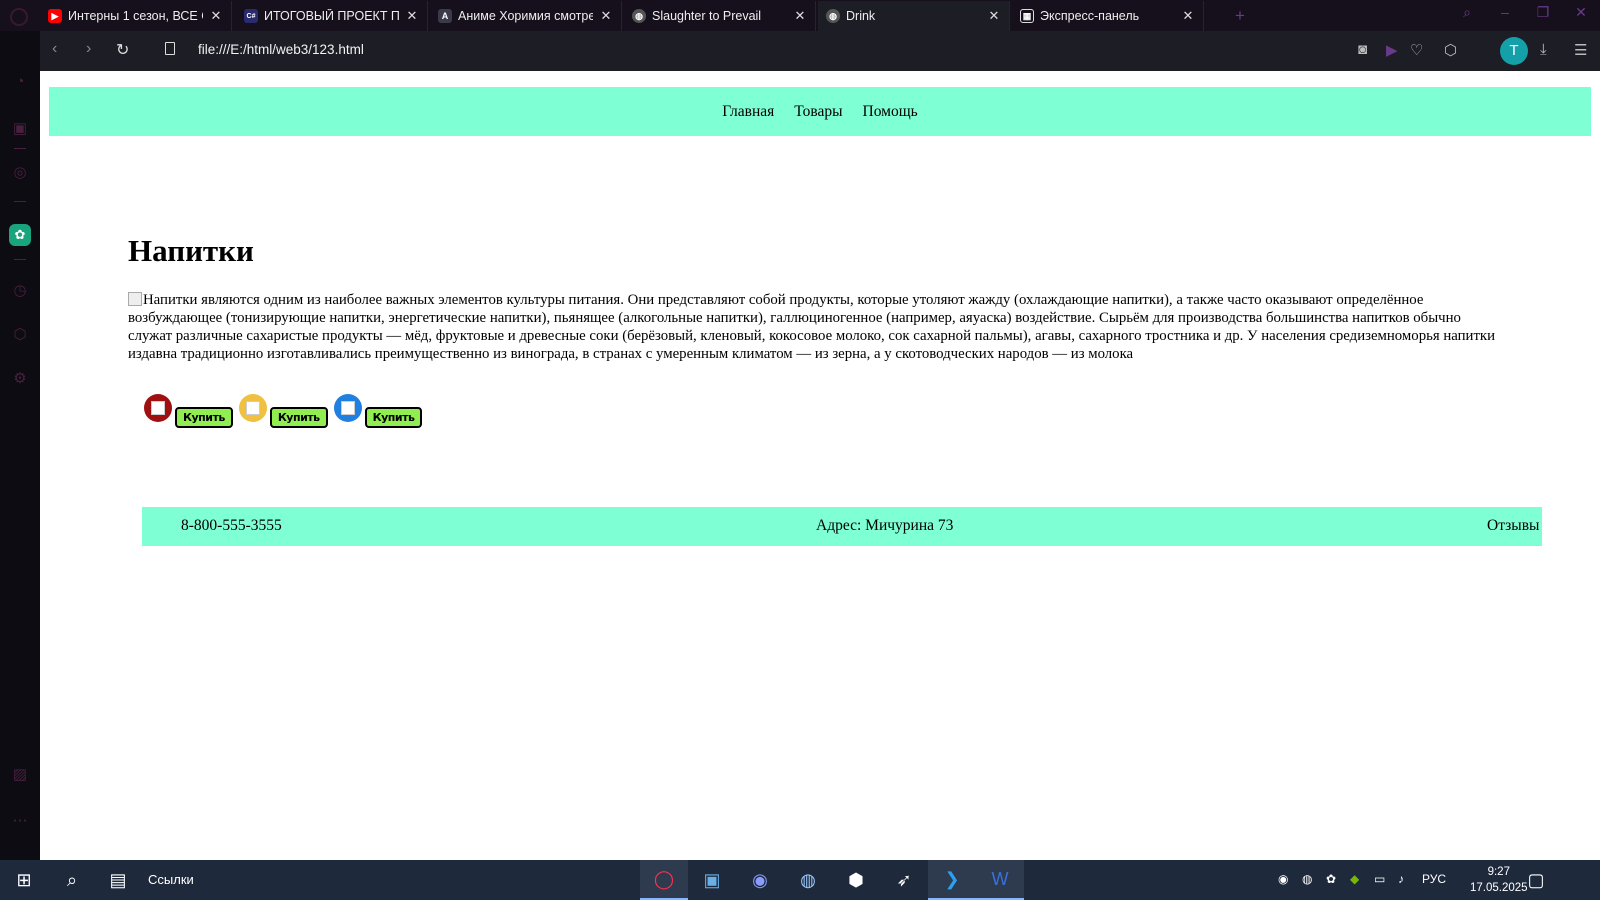  Describe the element at coordinates (1307, 879) in the screenshot. I see `steam-tray-icon: ◍` at that location.